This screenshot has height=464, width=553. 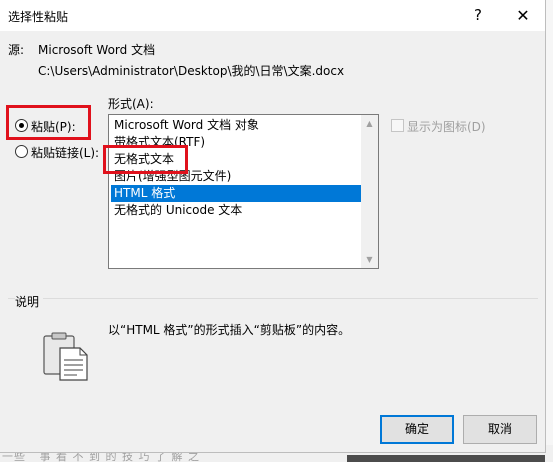 I want to click on highlight-box-paste, so click(x=48, y=122).